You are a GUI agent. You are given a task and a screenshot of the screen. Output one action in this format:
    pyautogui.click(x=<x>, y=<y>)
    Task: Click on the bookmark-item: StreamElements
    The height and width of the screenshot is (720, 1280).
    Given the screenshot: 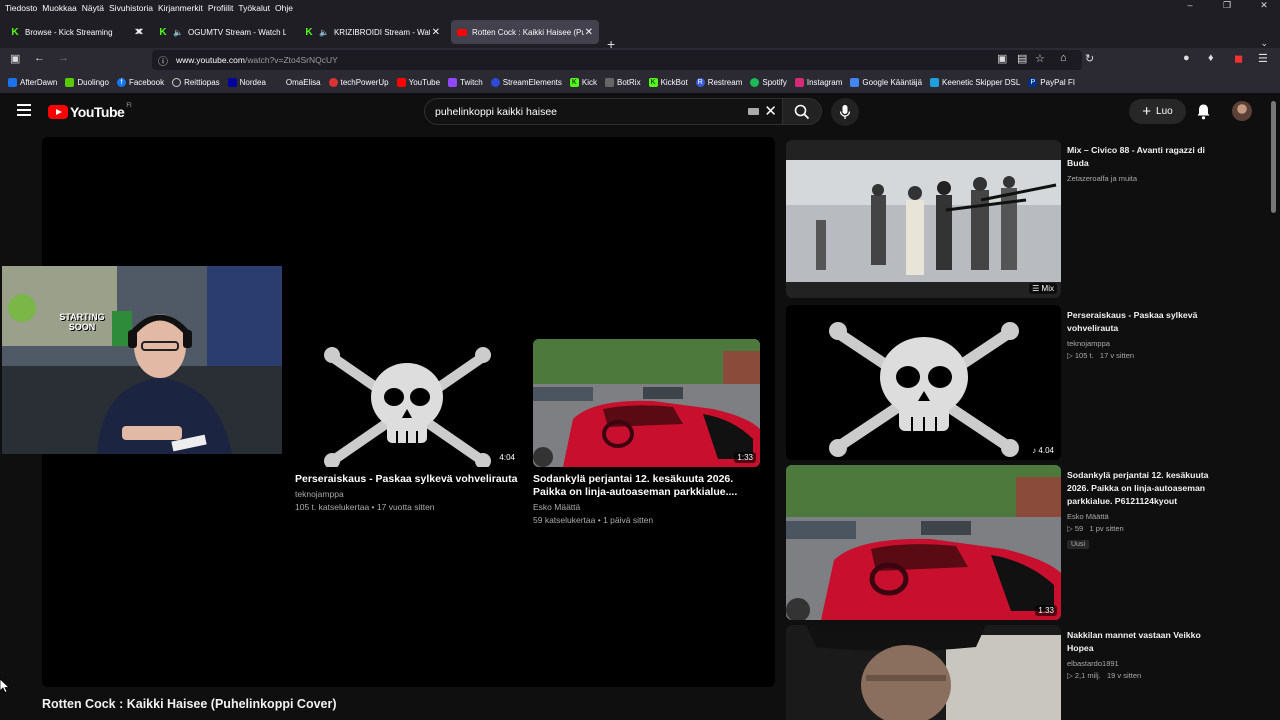 What is the action you would take?
    pyautogui.click(x=526, y=82)
    